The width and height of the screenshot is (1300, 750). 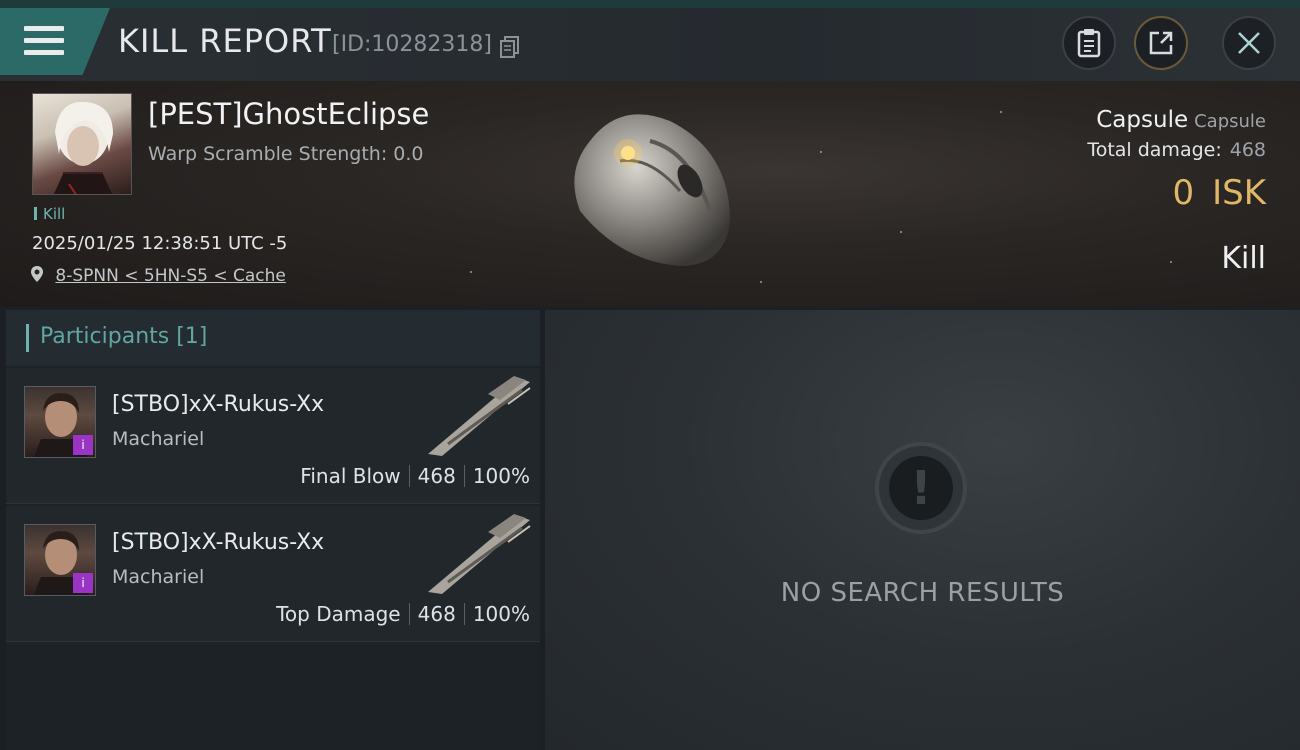 I want to click on victim-ship-image, so click(x=652, y=190).